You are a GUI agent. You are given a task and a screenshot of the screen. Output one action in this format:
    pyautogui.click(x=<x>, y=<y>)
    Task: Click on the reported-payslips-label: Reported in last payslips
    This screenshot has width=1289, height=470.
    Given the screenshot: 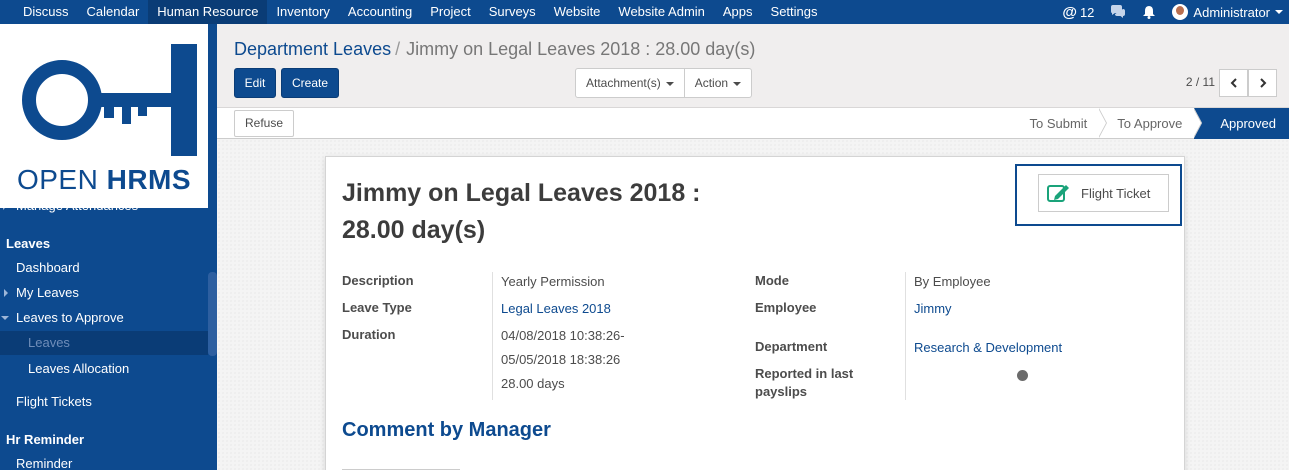 What is the action you would take?
    pyautogui.click(x=804, y=382)
    